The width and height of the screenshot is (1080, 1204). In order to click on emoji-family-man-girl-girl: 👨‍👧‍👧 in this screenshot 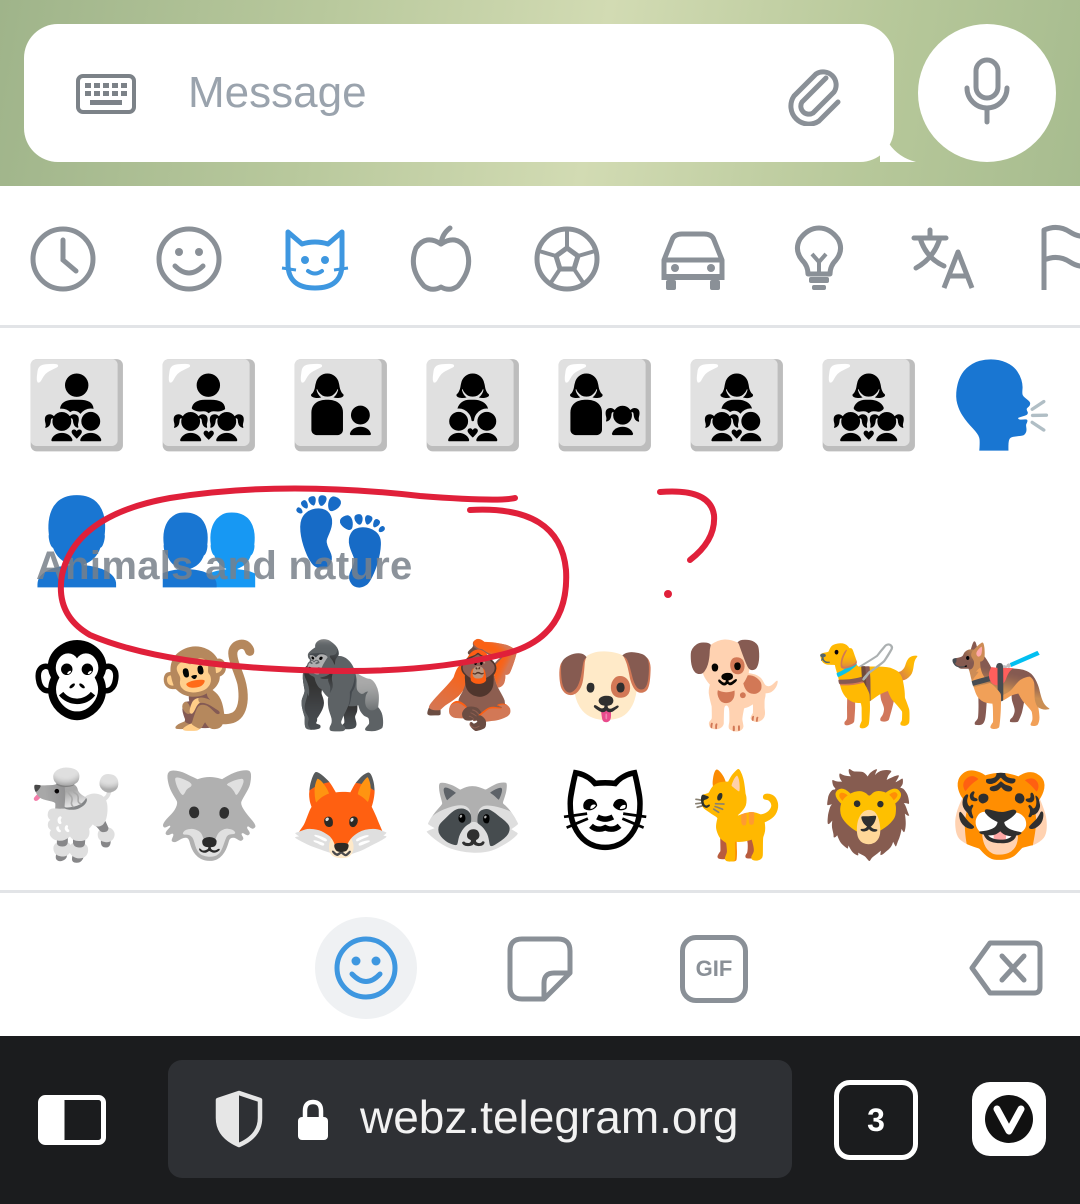, I will do `click(209, 405)`.